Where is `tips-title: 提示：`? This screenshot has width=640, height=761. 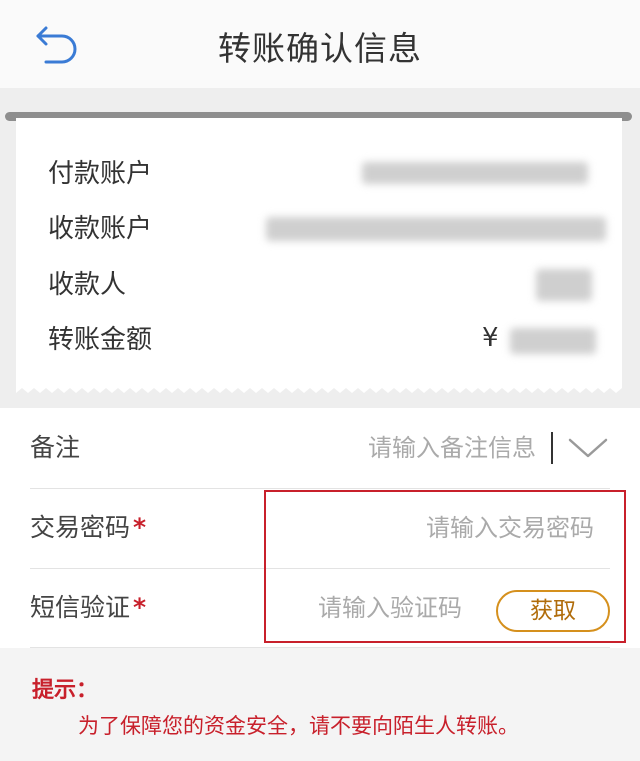 tips-title: 提示： is located at coordinates (65, 690).